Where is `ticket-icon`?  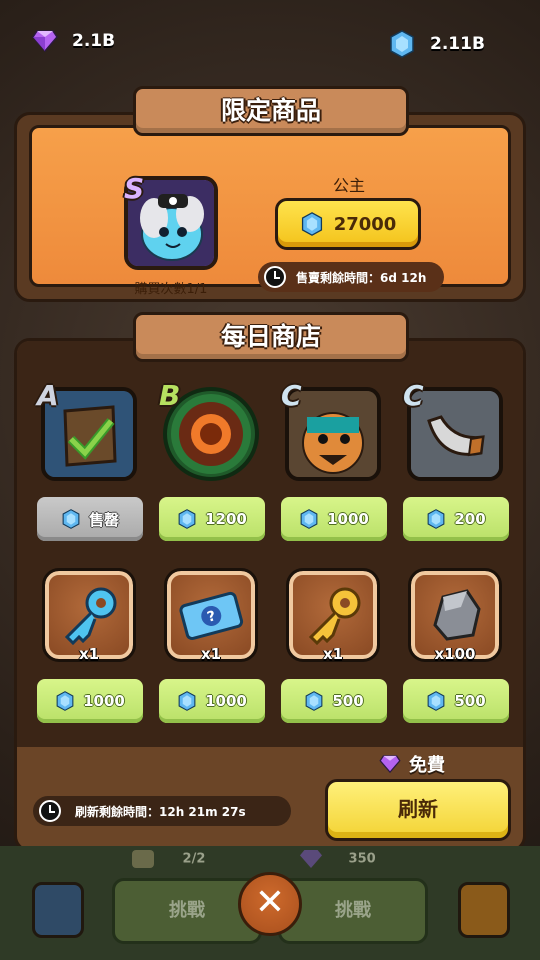
ticket-icon is located at coordinates (143, 859).